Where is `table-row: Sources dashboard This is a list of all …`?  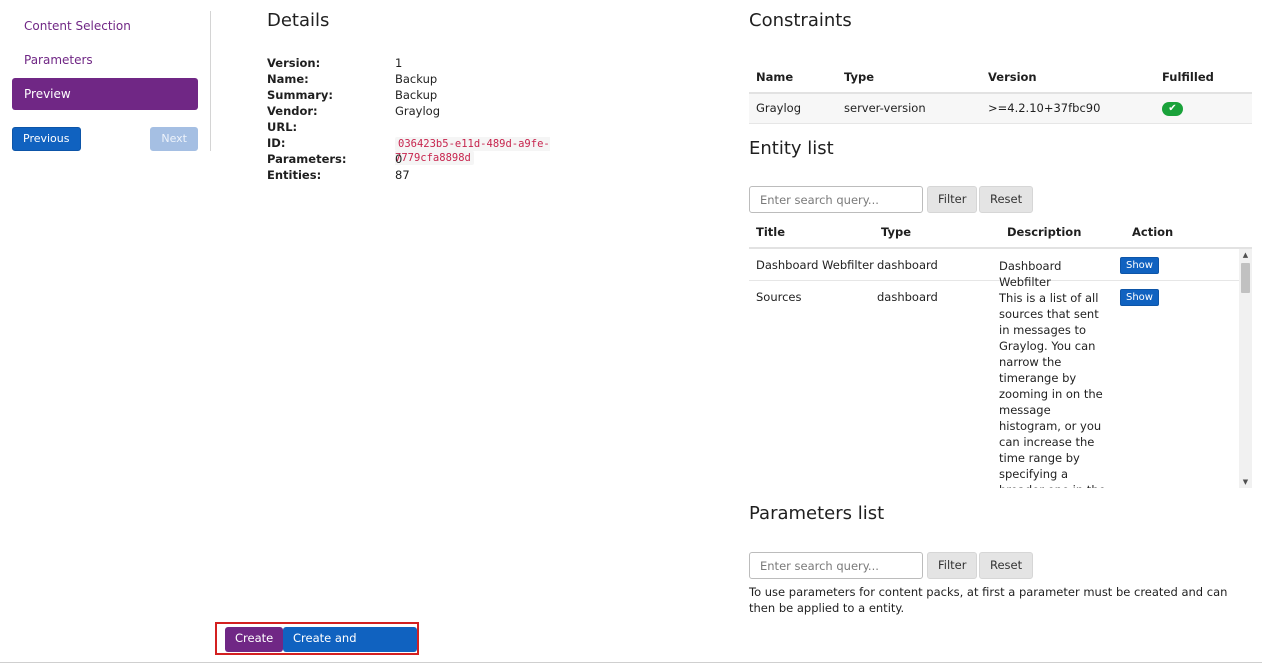
table-row: Sources dashboard This is a list of all … is located at coordinates (994, 384).